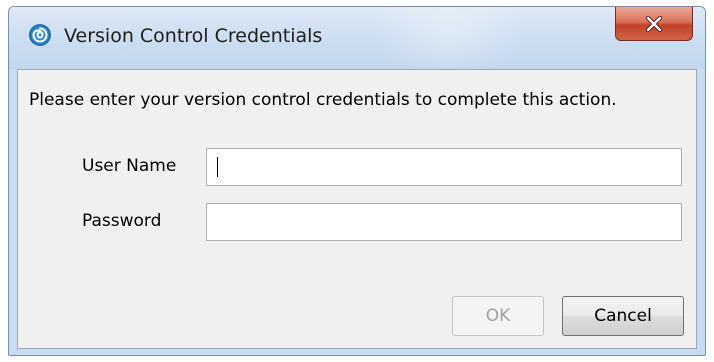 This screenshot has height=362, width=714. I want to click on ok-button: OK, so click(498, 316).